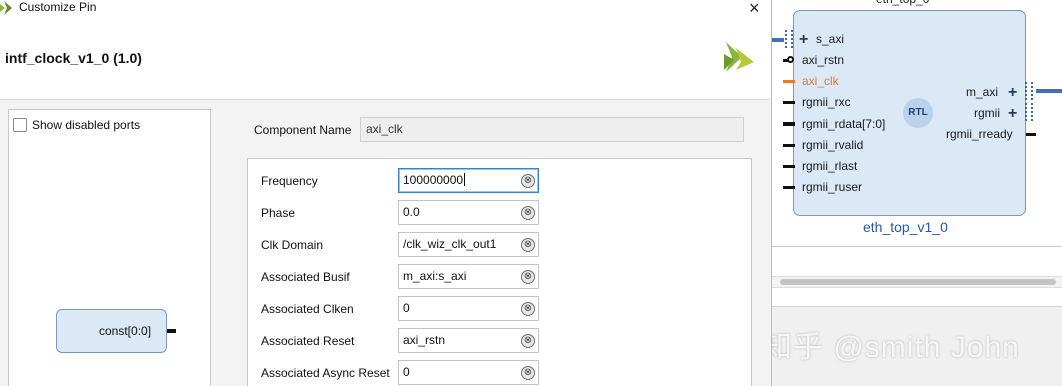 The width and height of the screenshot is (1062, 386). What do you see at coordinates (823, 60) in the screenshot?
I see `port-axi-rstn: axi_rstn` at bounding box center [823, 60].